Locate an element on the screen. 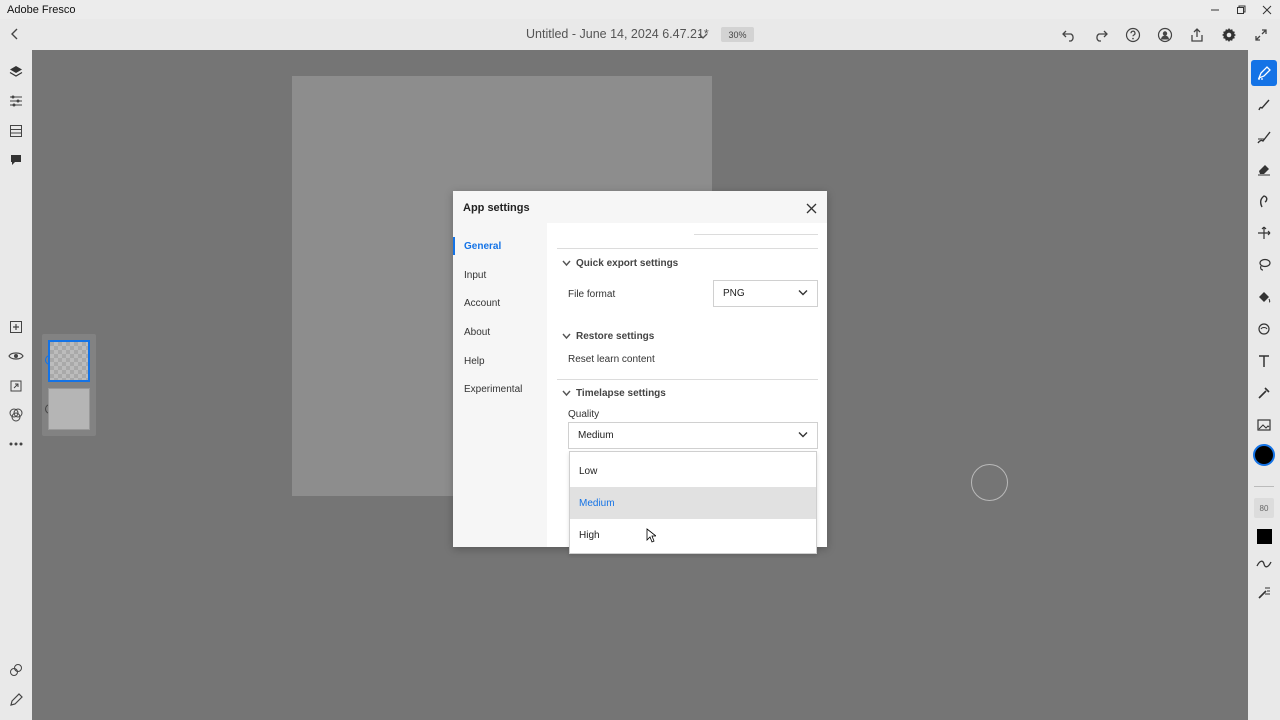  mouse-pointer-icon is located at coordinates (651, 535).